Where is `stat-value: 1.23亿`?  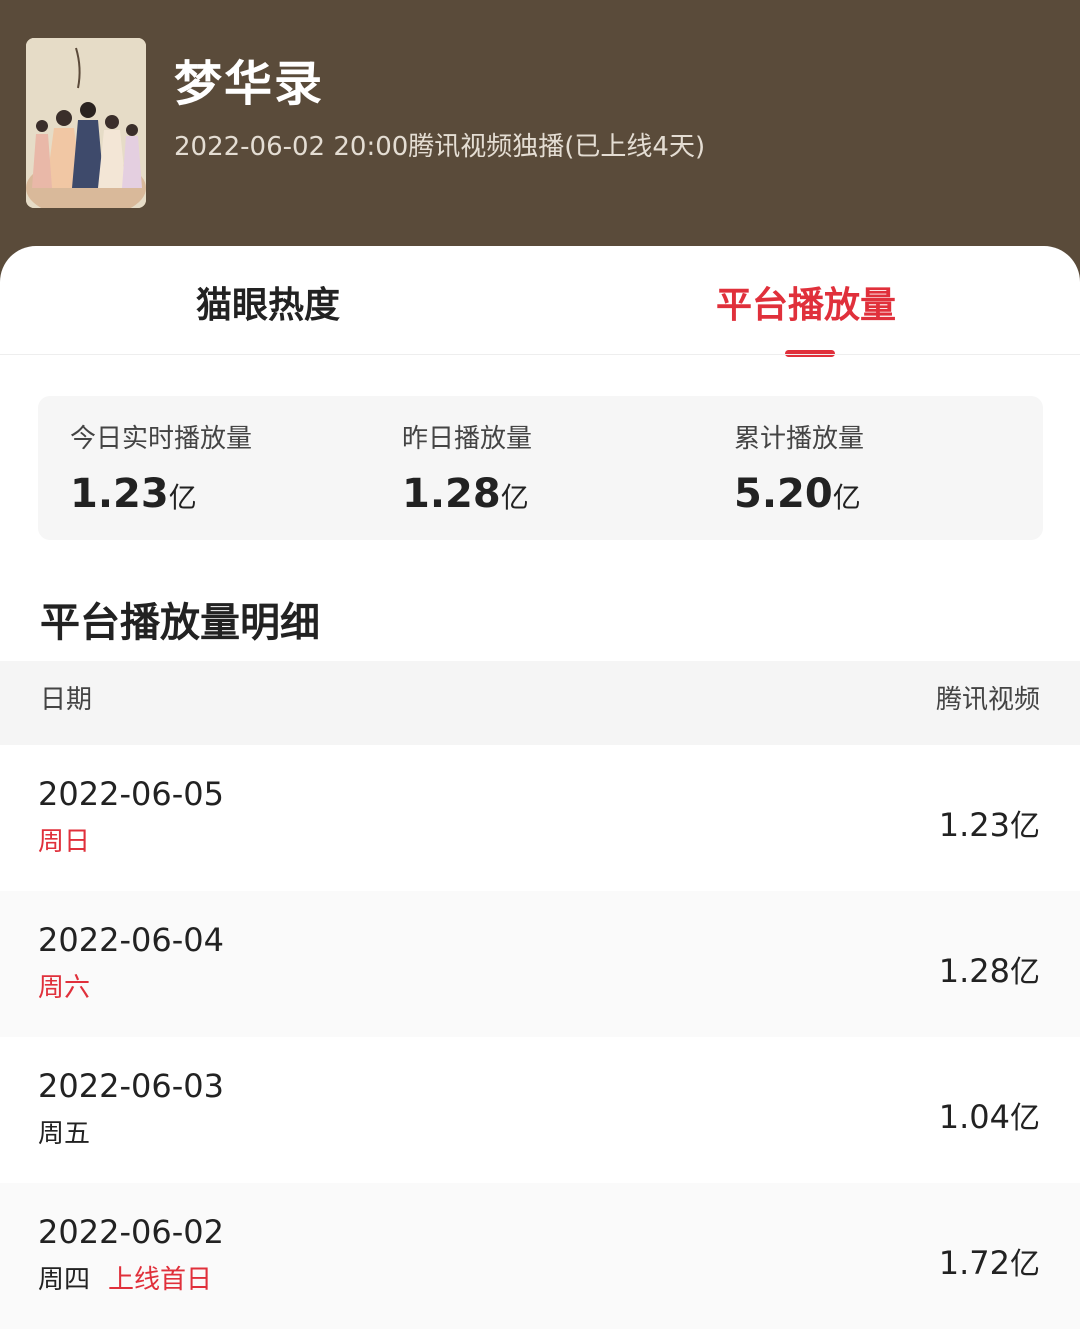
stat-value: 1.23亿 is located at coordinates (161, 494).